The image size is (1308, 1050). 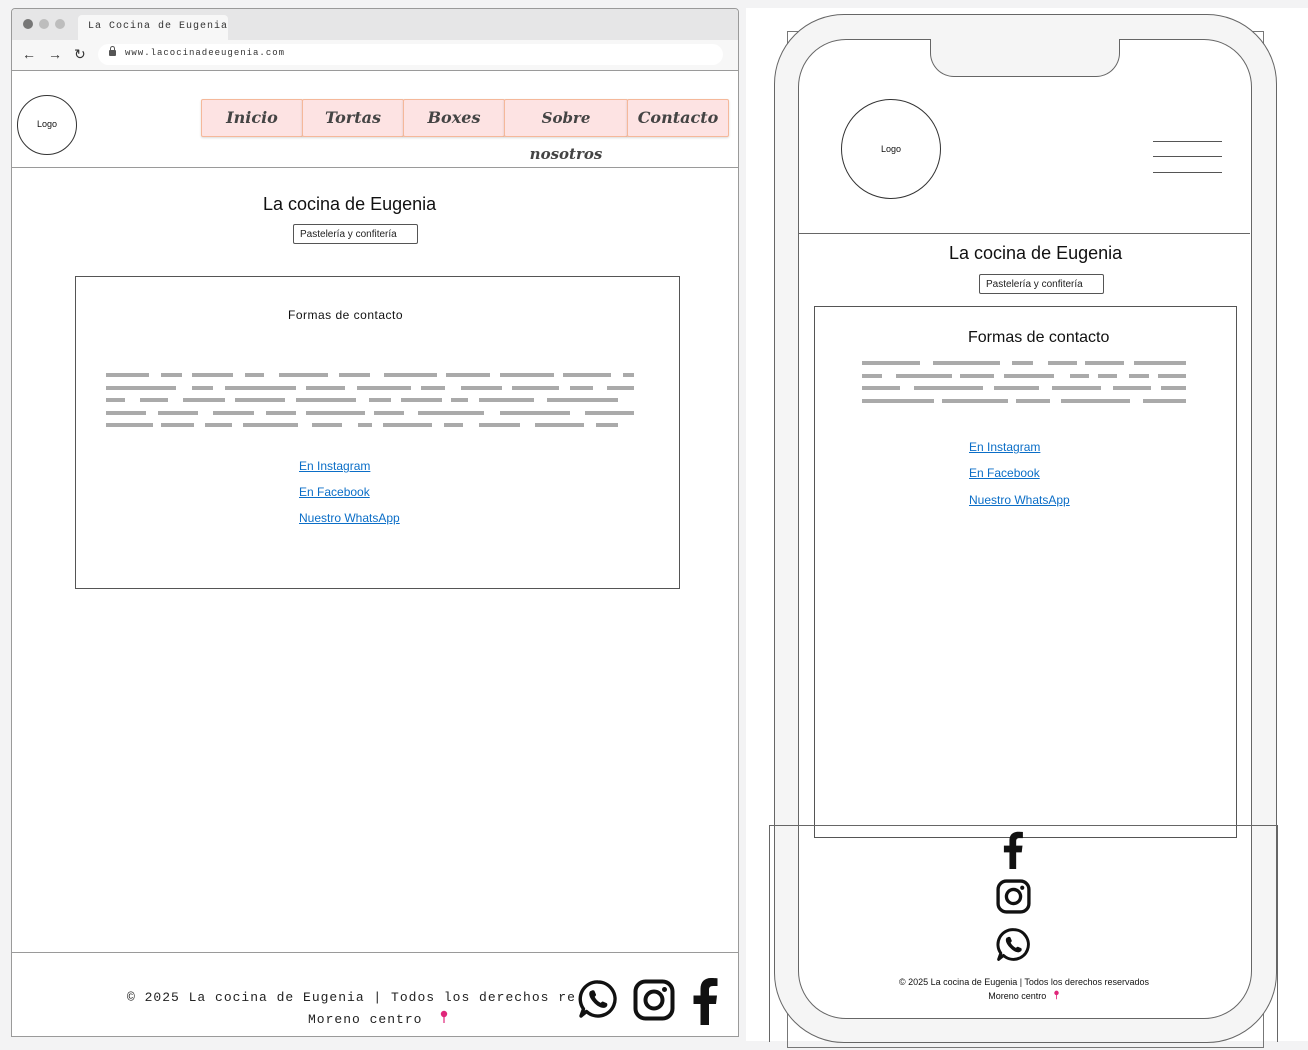 I want to click on instagram-icon, so click(x=654, y=1000).